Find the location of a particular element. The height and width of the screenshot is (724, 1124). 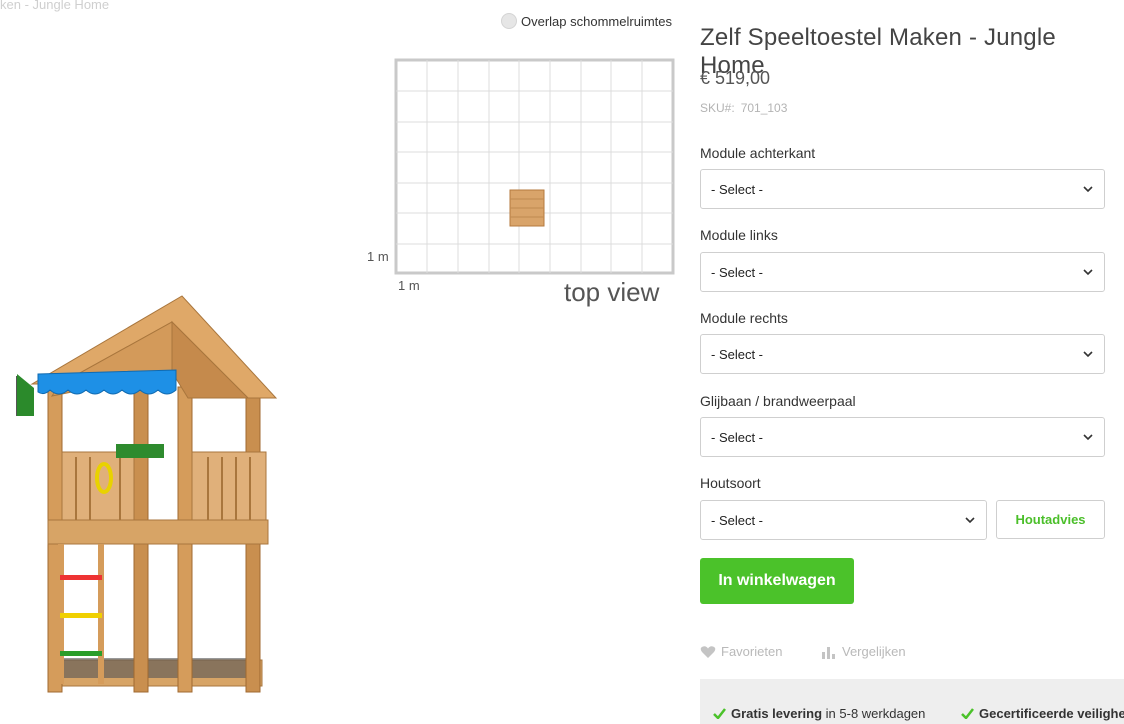

heart-icon is located at coordinates (708, 651).